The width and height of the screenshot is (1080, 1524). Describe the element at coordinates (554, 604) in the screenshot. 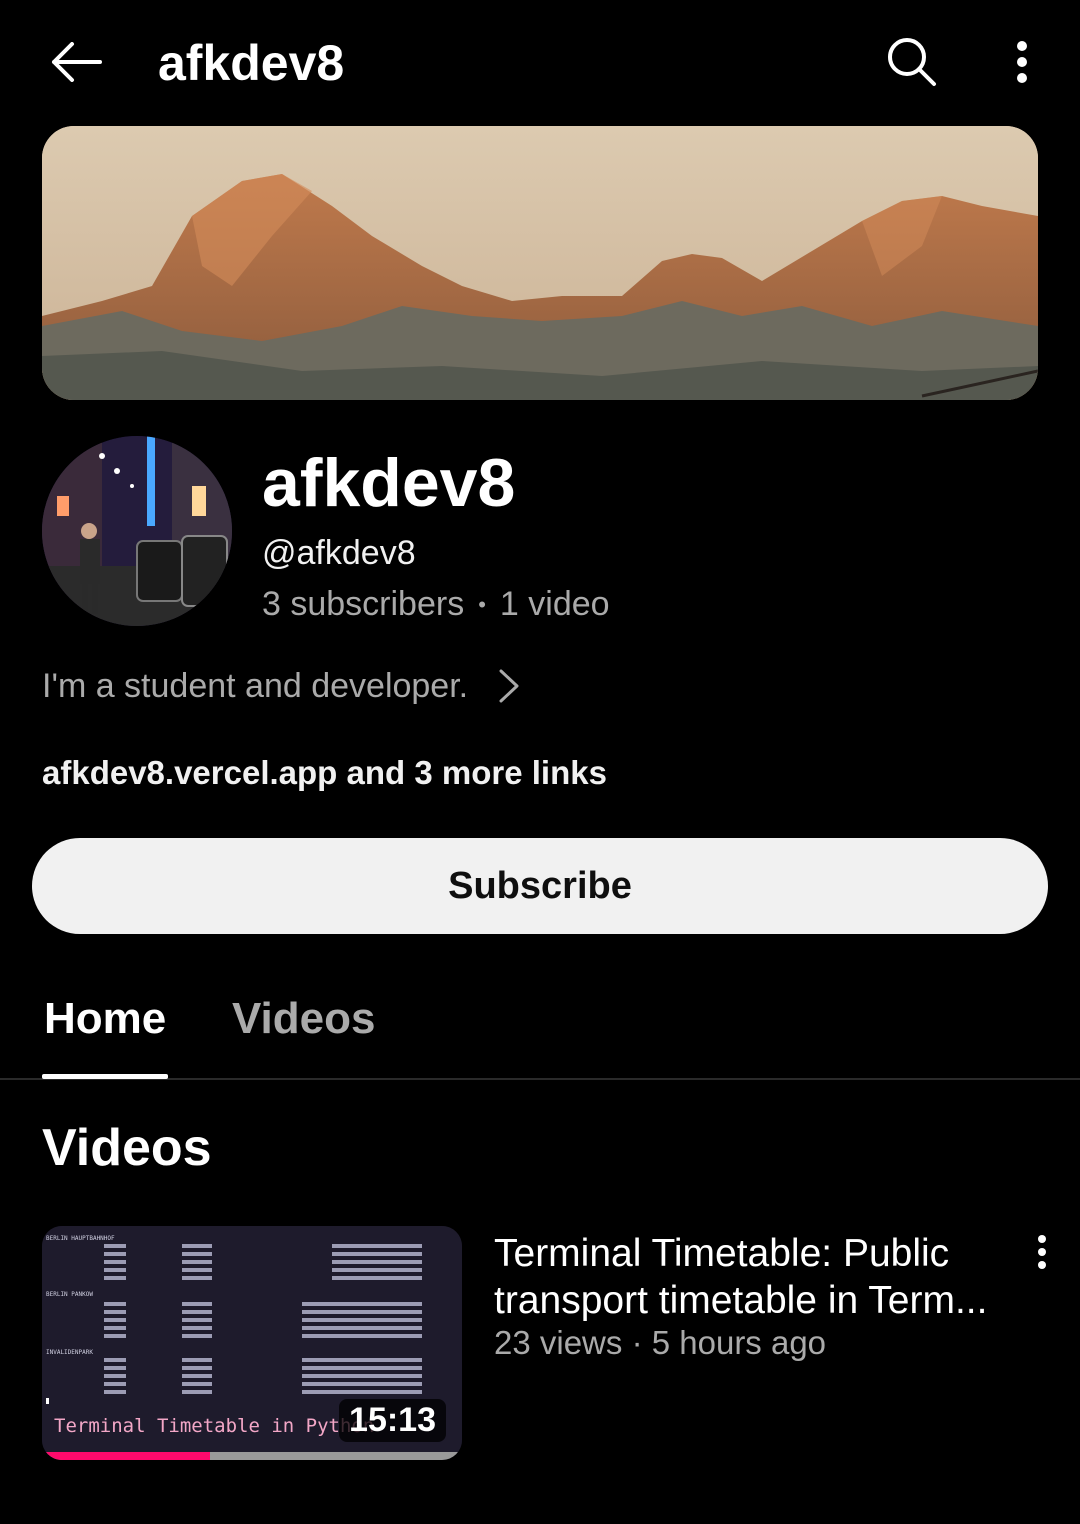

I see `video-count: 1 video` at that location.